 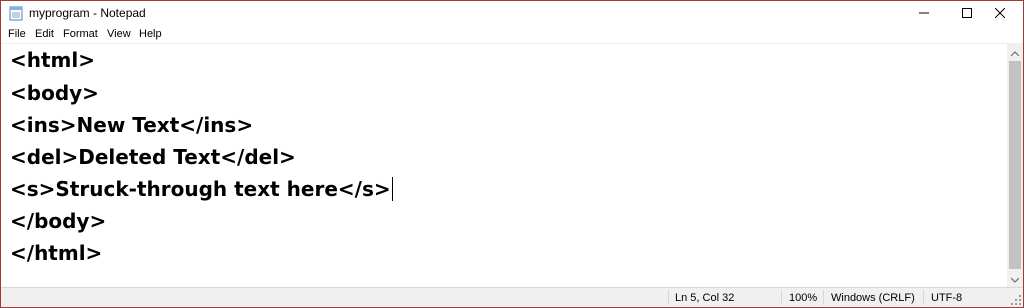 I want to click on menu-view: View, so click(x=119, y=34).